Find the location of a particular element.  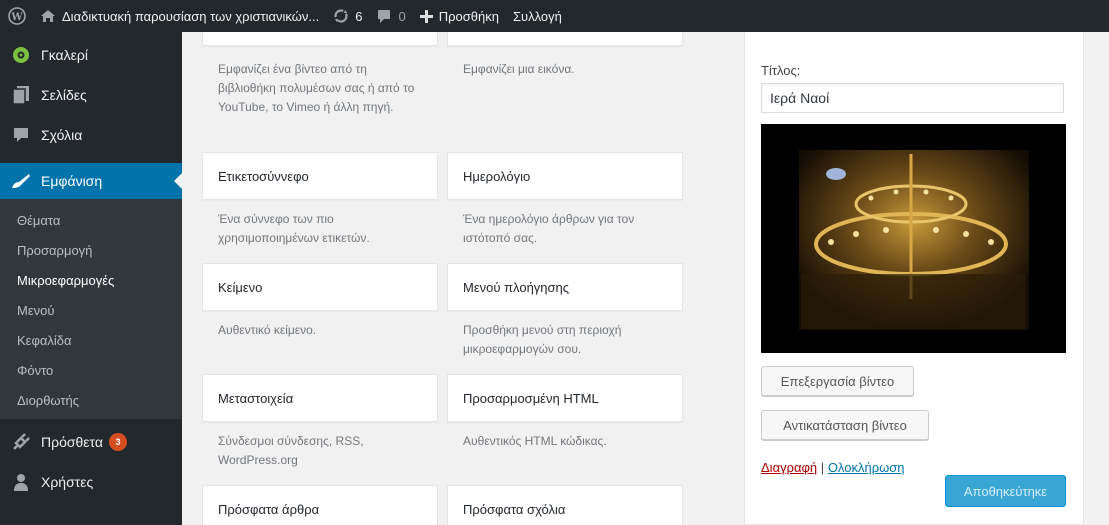

submenu-item-editor: Διορθωτής is located at coordinates (91, 400).